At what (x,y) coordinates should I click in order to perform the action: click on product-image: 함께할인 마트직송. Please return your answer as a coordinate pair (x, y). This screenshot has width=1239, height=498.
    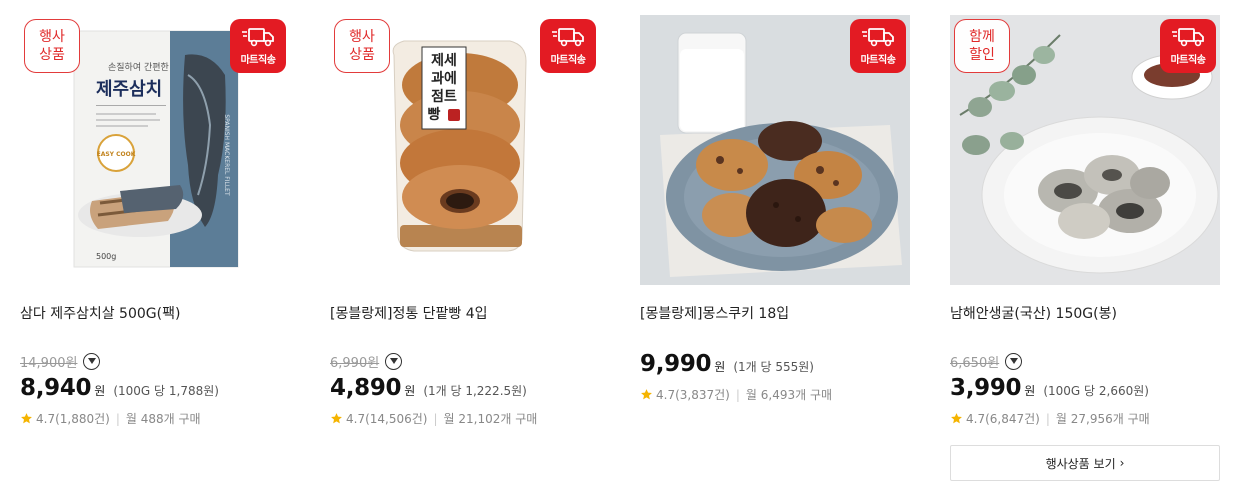
    Looking at the image, I should click on (1085, 150).